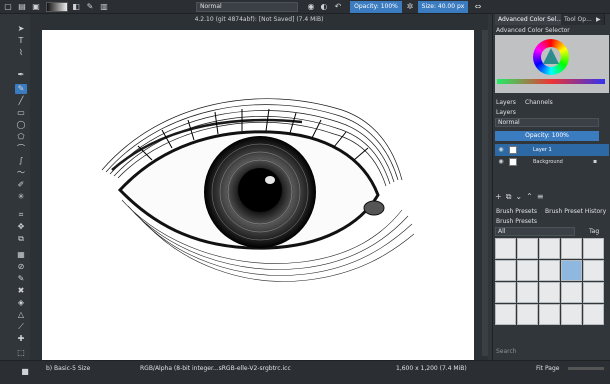 The image size is (610, 384). I want to click on mirror-icon: ⇔, so click(478, 7).